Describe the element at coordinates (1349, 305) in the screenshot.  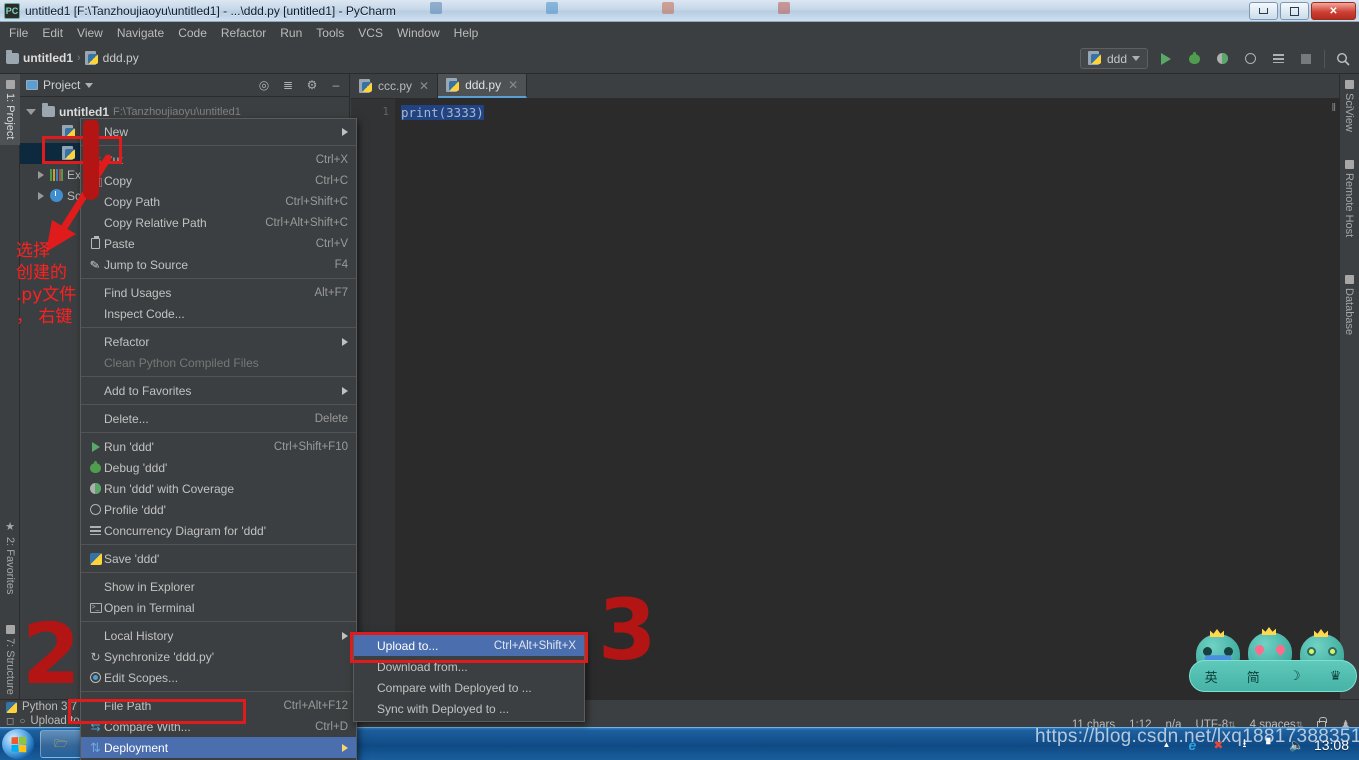
I see `sidebar-item-database: Database` at that location.